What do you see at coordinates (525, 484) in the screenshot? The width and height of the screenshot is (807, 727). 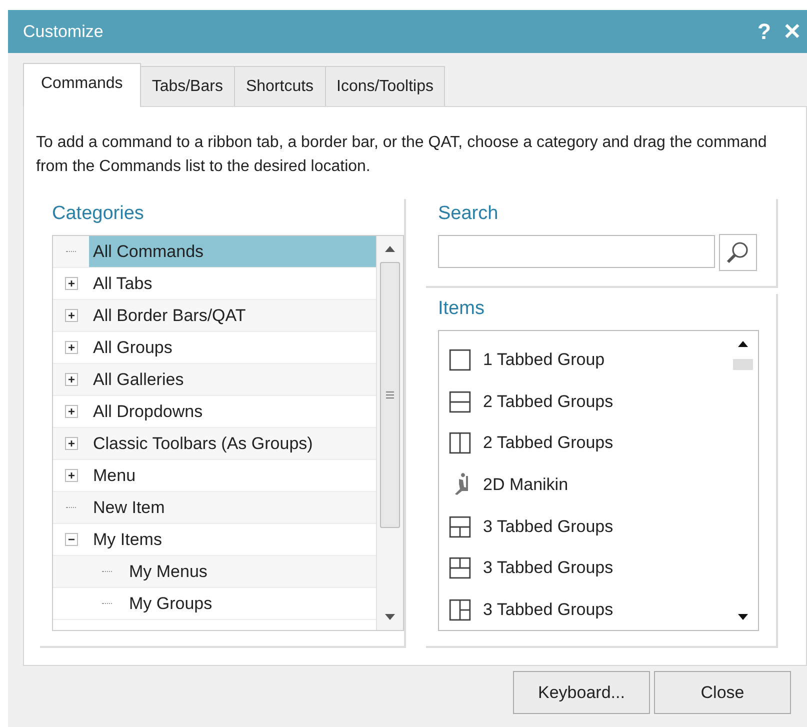 I see `list-item: 2D Manikin` at bounding box center [525, 484].